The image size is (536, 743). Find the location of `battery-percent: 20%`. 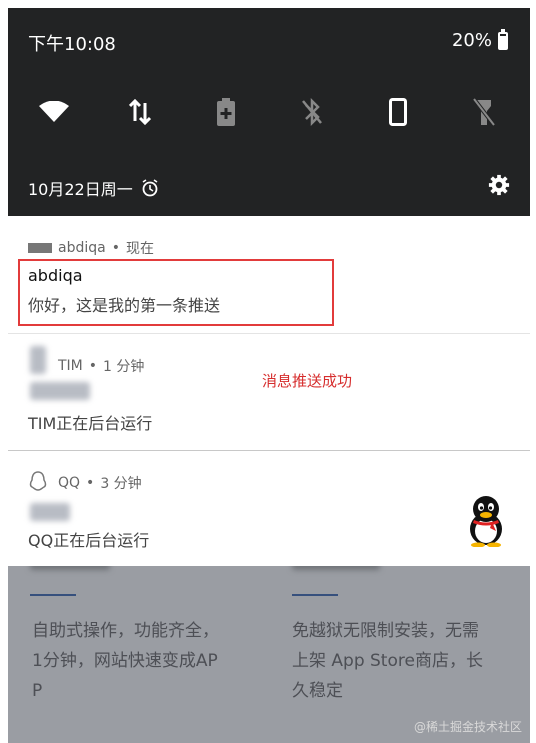

battery-percent: 20% is located at coordinates (471, 40).